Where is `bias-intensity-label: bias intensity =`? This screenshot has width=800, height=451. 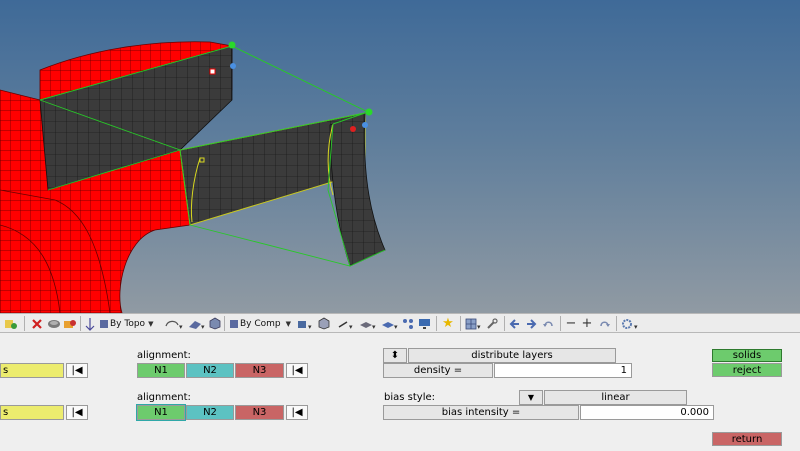 bias-intensity-label: bias intensity = is located at coordinates (481, 412).